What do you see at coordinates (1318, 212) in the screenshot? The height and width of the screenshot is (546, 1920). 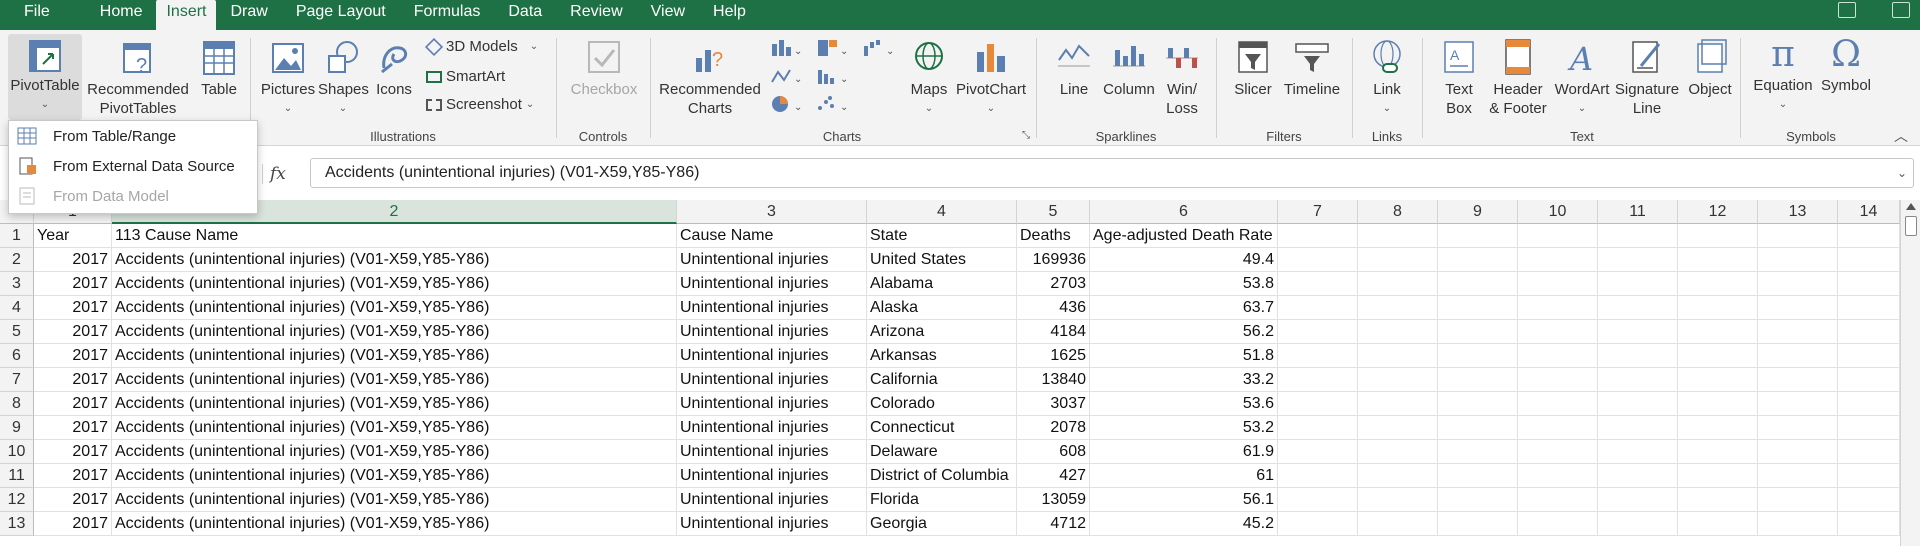 I see `column-header-7: 7` at bounding box center [1318, 212].